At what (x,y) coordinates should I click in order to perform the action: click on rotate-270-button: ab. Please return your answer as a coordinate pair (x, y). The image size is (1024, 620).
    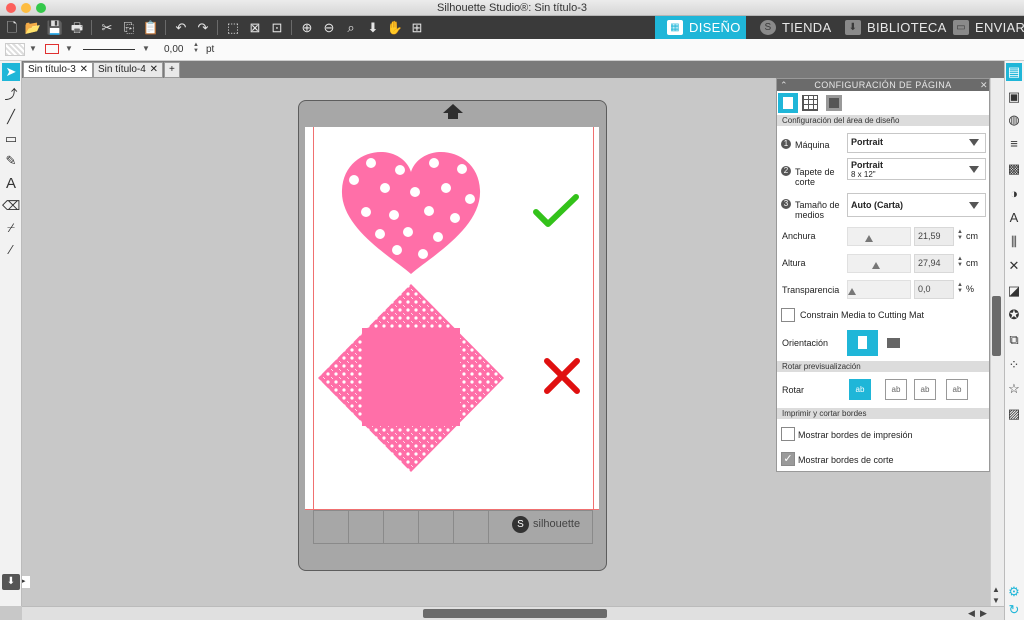
    Looking at the image, I should click on (957, 389).